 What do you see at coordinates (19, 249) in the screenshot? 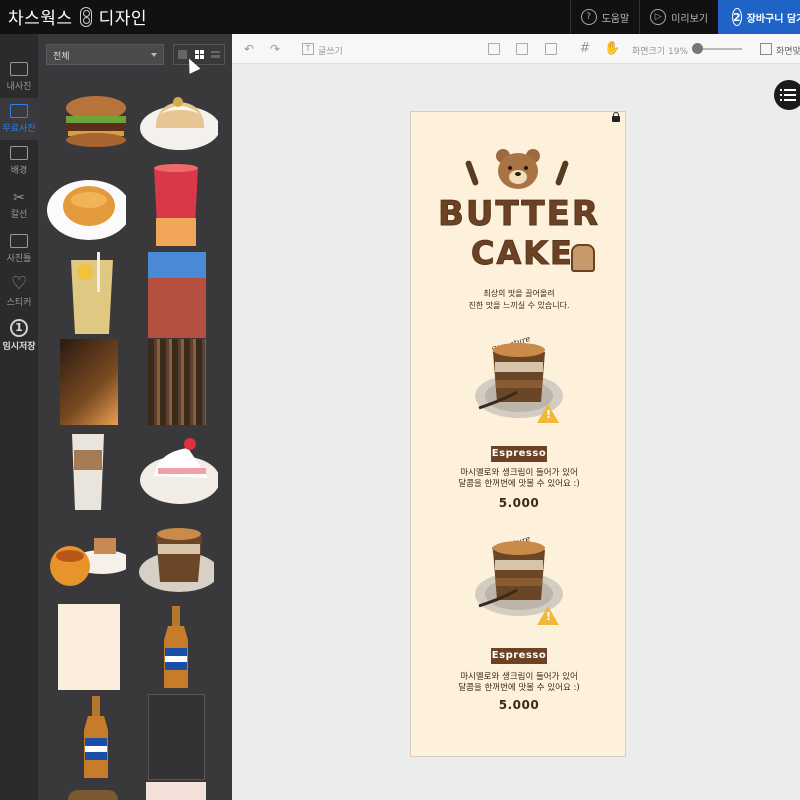
I see `nav-photo-frame: 사진틀` at bounding box center [19, 249].